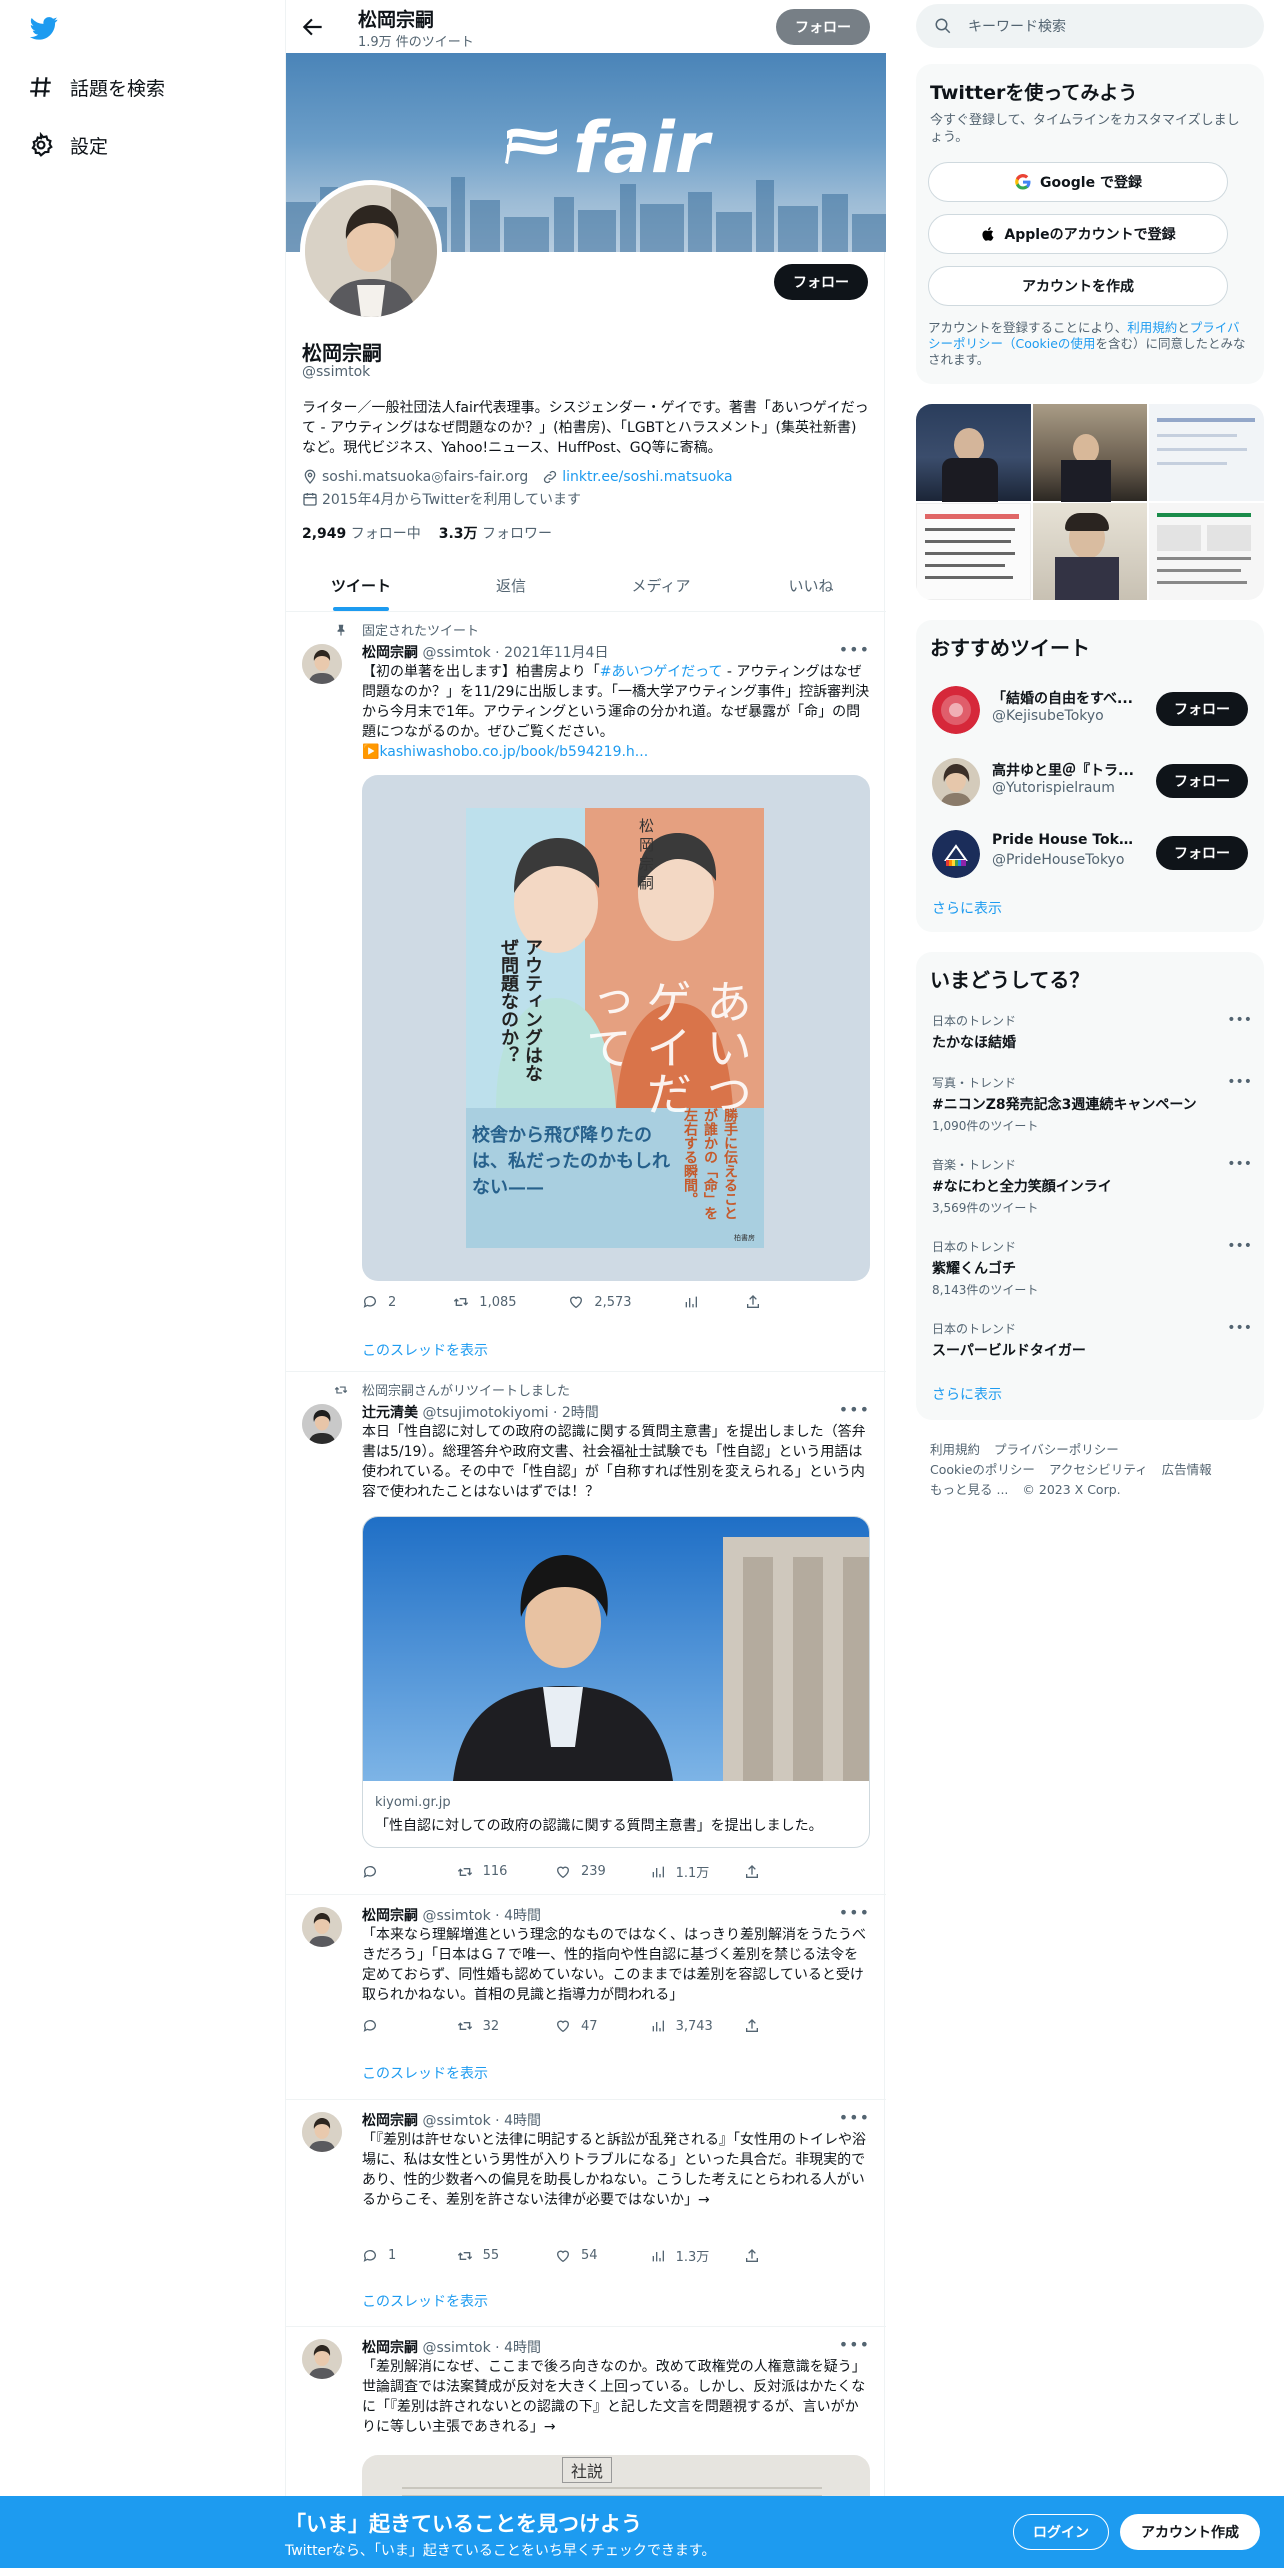 The height and width of the screenshot is (2568, 1284). What do you see at coordinates (811, 585) in the screenshot?
I see `tab-likes: いいね` at bounding box center [811, 585].